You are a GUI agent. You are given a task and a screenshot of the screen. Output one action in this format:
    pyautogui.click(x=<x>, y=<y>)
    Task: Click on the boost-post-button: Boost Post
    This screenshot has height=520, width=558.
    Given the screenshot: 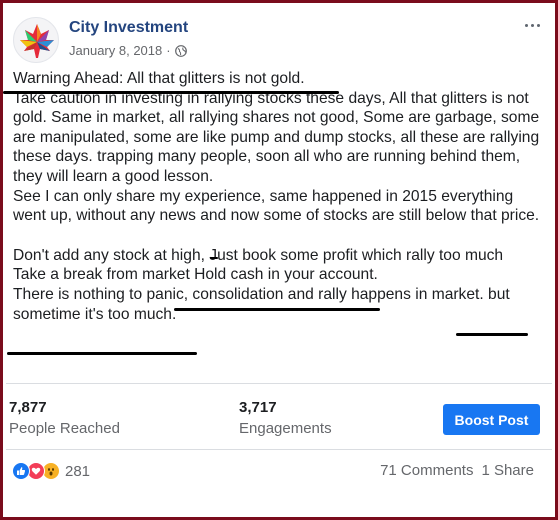 What is the action you would take?
    pyautogui.click(x=491, y=419)
    